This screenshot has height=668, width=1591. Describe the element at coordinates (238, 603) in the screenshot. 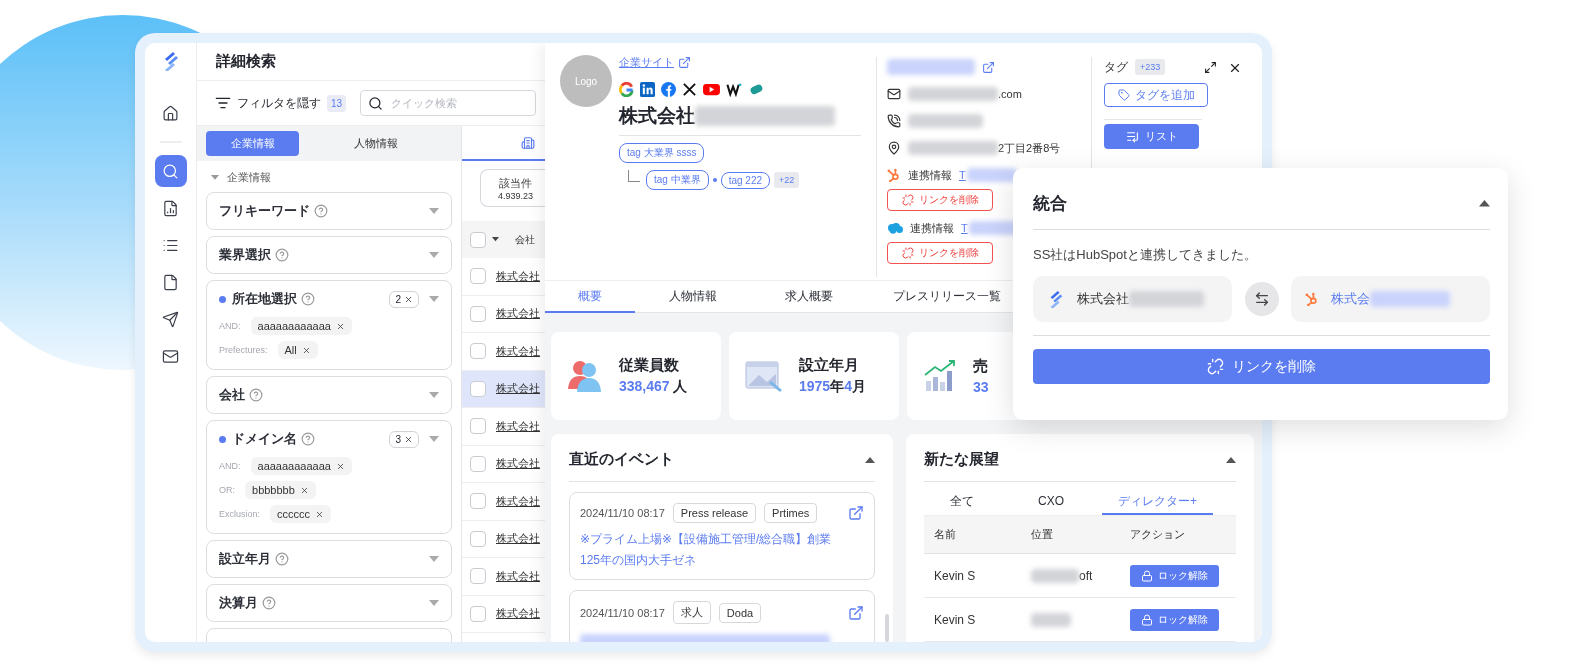

I see `filter-label: 決算月` at that location.